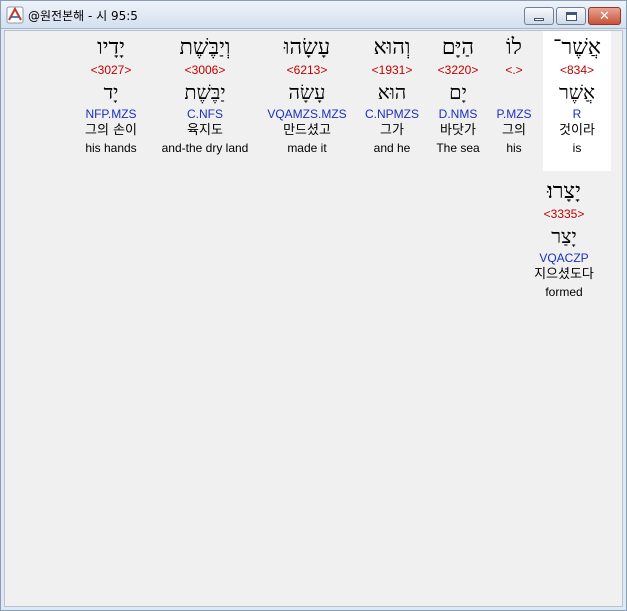 The image size is (627, 611). Describe the element at coordinates (205, 130) in the screenshot. I see `korean-gloss: 육지도` at that location.